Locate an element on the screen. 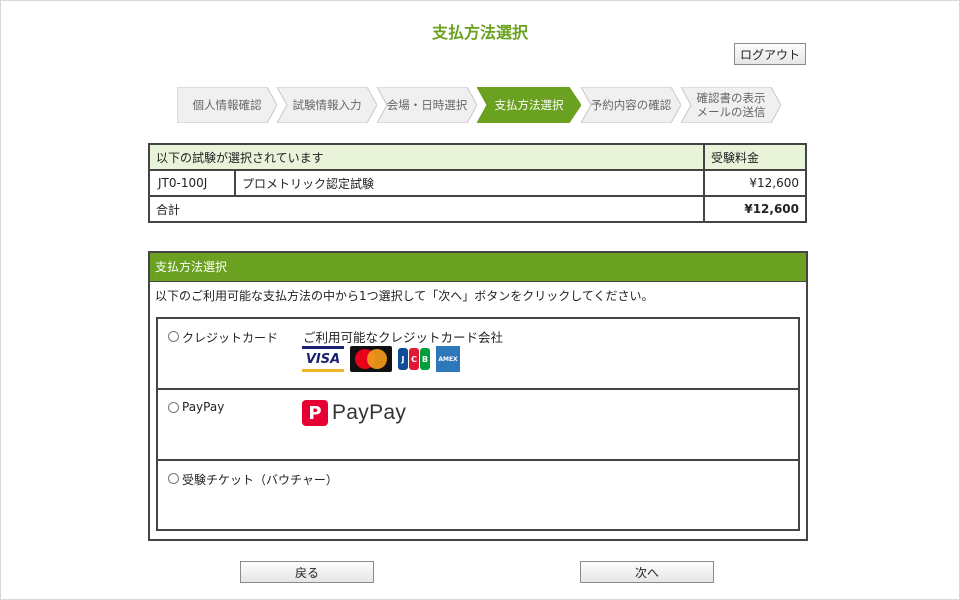 The height and width of the screenshot is (600, 960). card-brand-logos: VISA JCB AMEX is located at coordinates (381, 359).